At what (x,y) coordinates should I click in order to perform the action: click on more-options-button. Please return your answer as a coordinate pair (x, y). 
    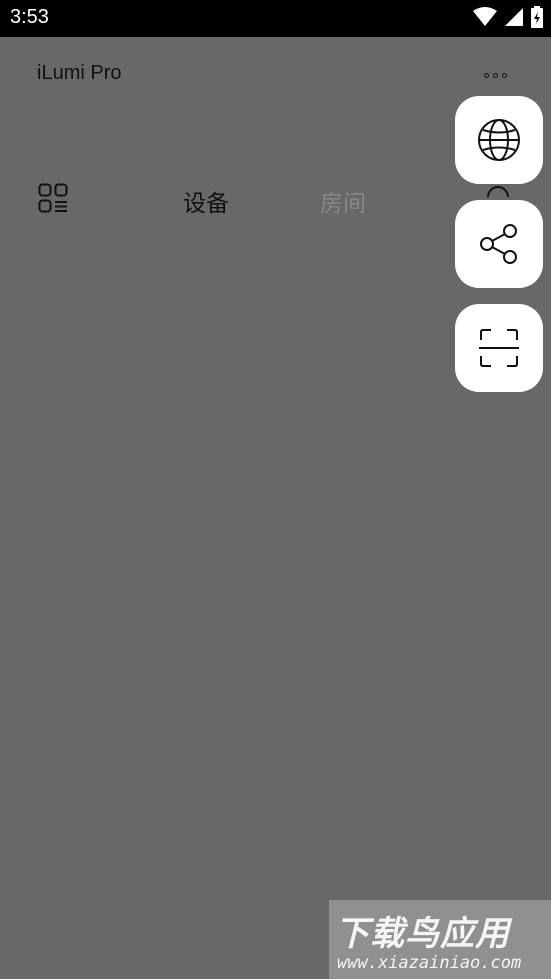
    Looking at the image, I should click on (498, 75).